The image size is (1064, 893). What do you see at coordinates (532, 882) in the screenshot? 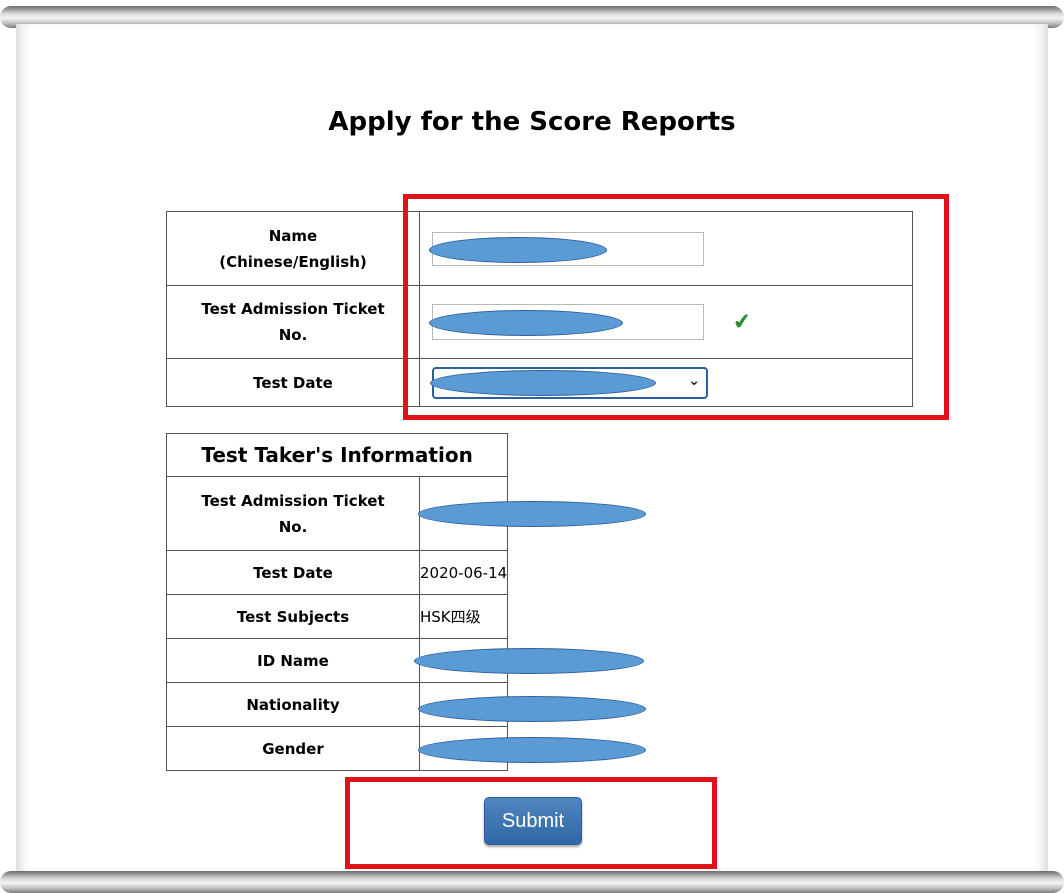
I see `scroll-rod-bottom` at bounding box center [532, 882].